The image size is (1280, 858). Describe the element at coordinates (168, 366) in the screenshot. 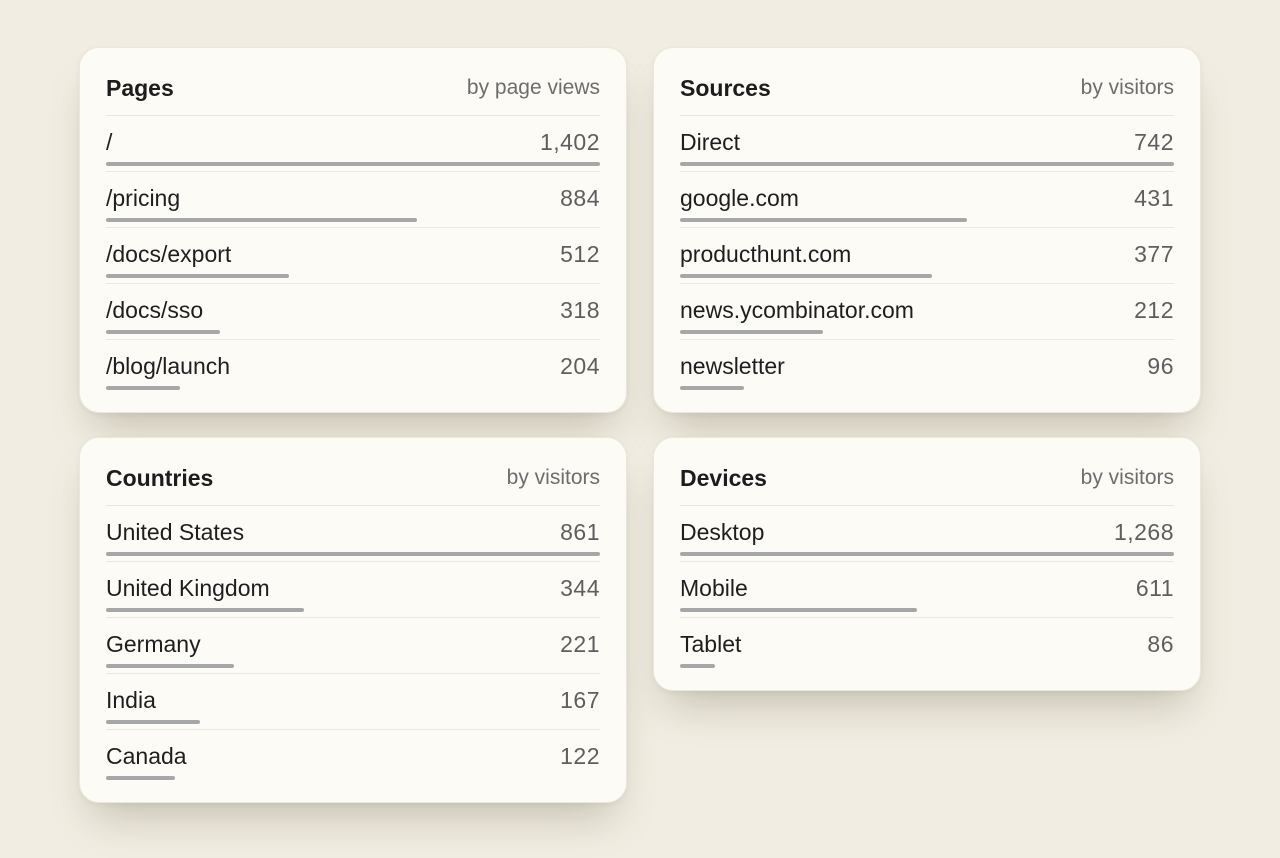

I see `row-label: /blog/launch` at that location.